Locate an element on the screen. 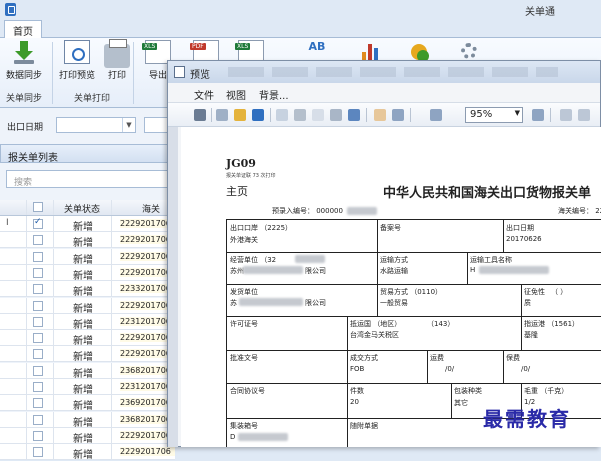  hand-icon is located at coordinates (380, 115).